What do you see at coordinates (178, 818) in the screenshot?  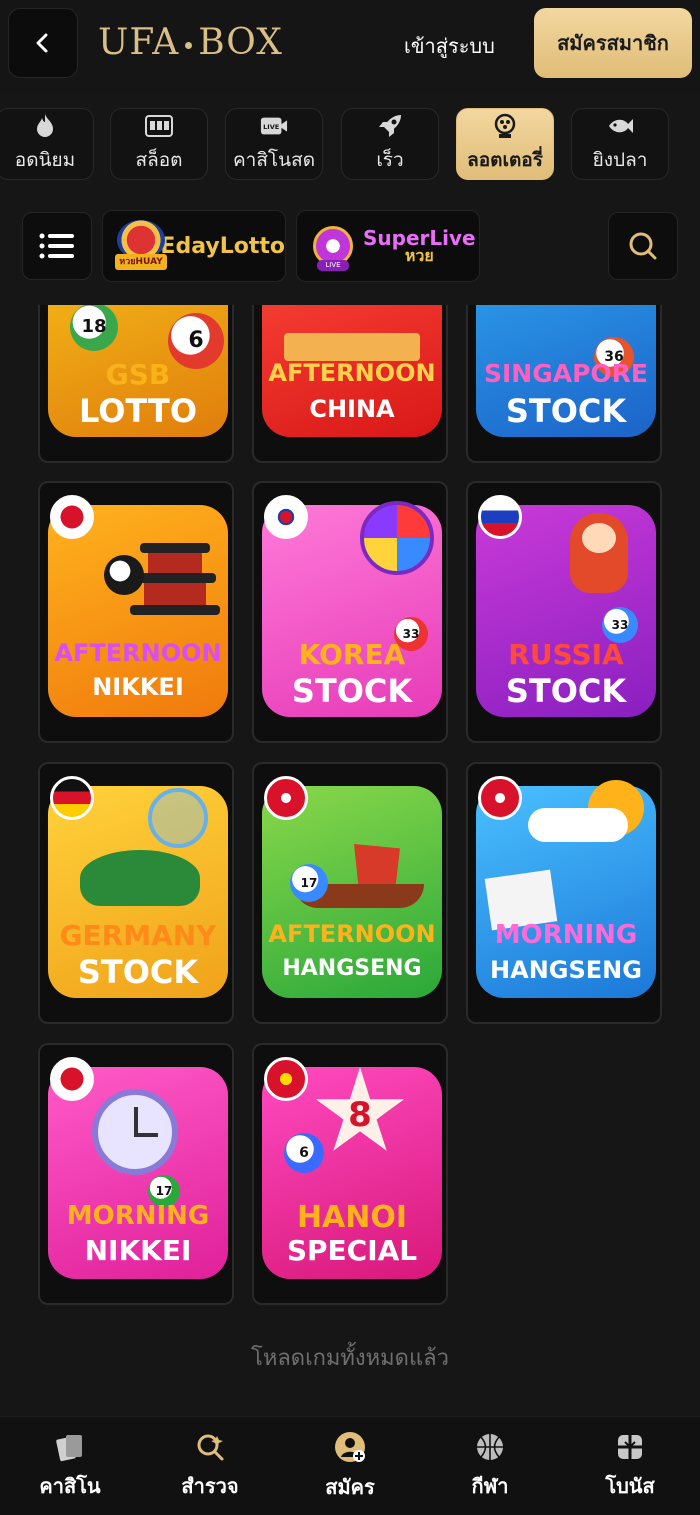 I see `lottery-drum-icon` at bounding box center [178, 818].